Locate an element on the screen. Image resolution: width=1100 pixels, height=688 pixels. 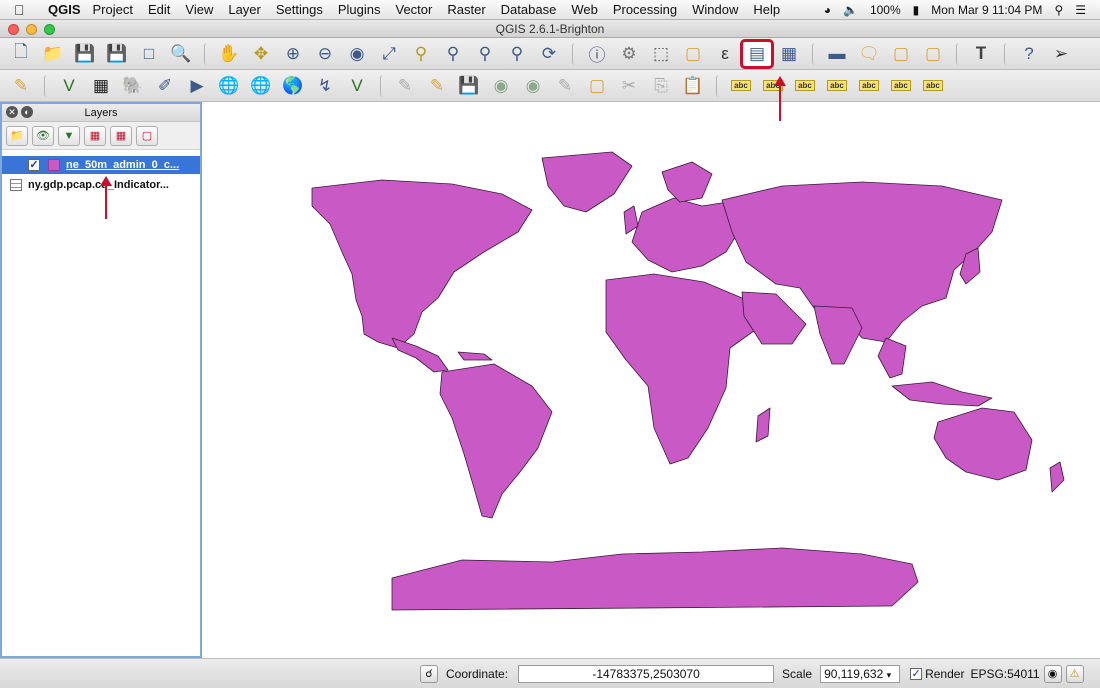
new-bookmark-icon: ▢ is located at coordinates (901, 54).